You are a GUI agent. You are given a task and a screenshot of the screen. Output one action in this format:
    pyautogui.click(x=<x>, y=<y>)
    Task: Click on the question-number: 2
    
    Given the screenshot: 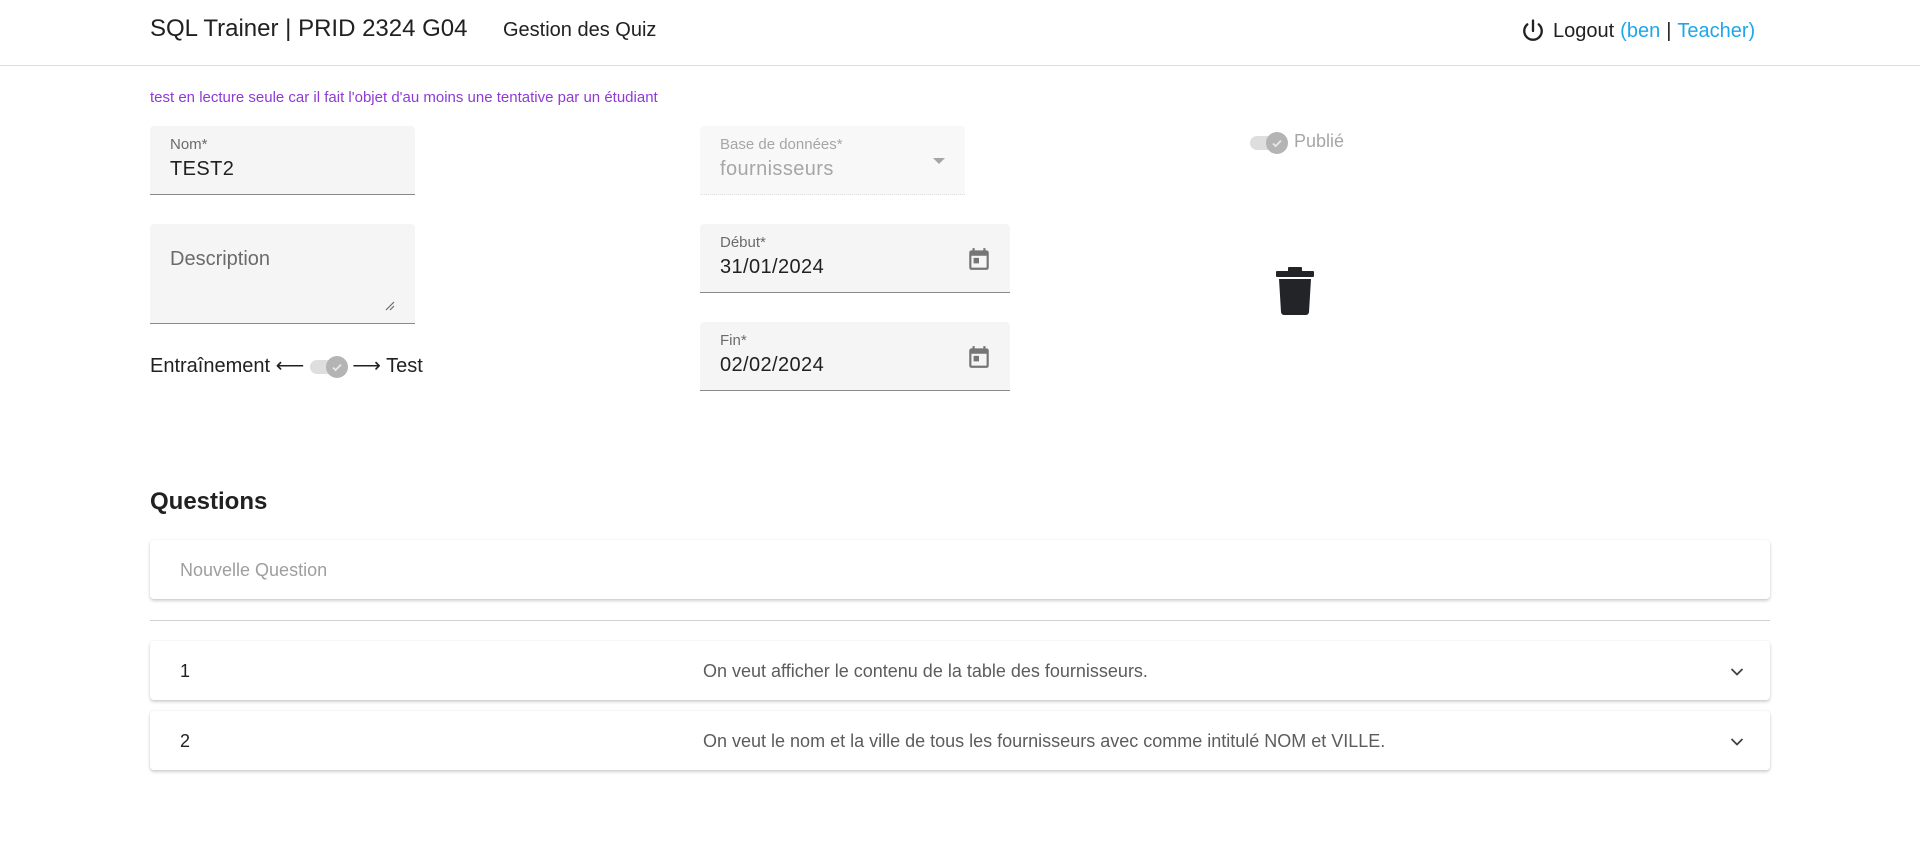 What is the action you would take?
    pyautogui.click(x=185, y=741)
    